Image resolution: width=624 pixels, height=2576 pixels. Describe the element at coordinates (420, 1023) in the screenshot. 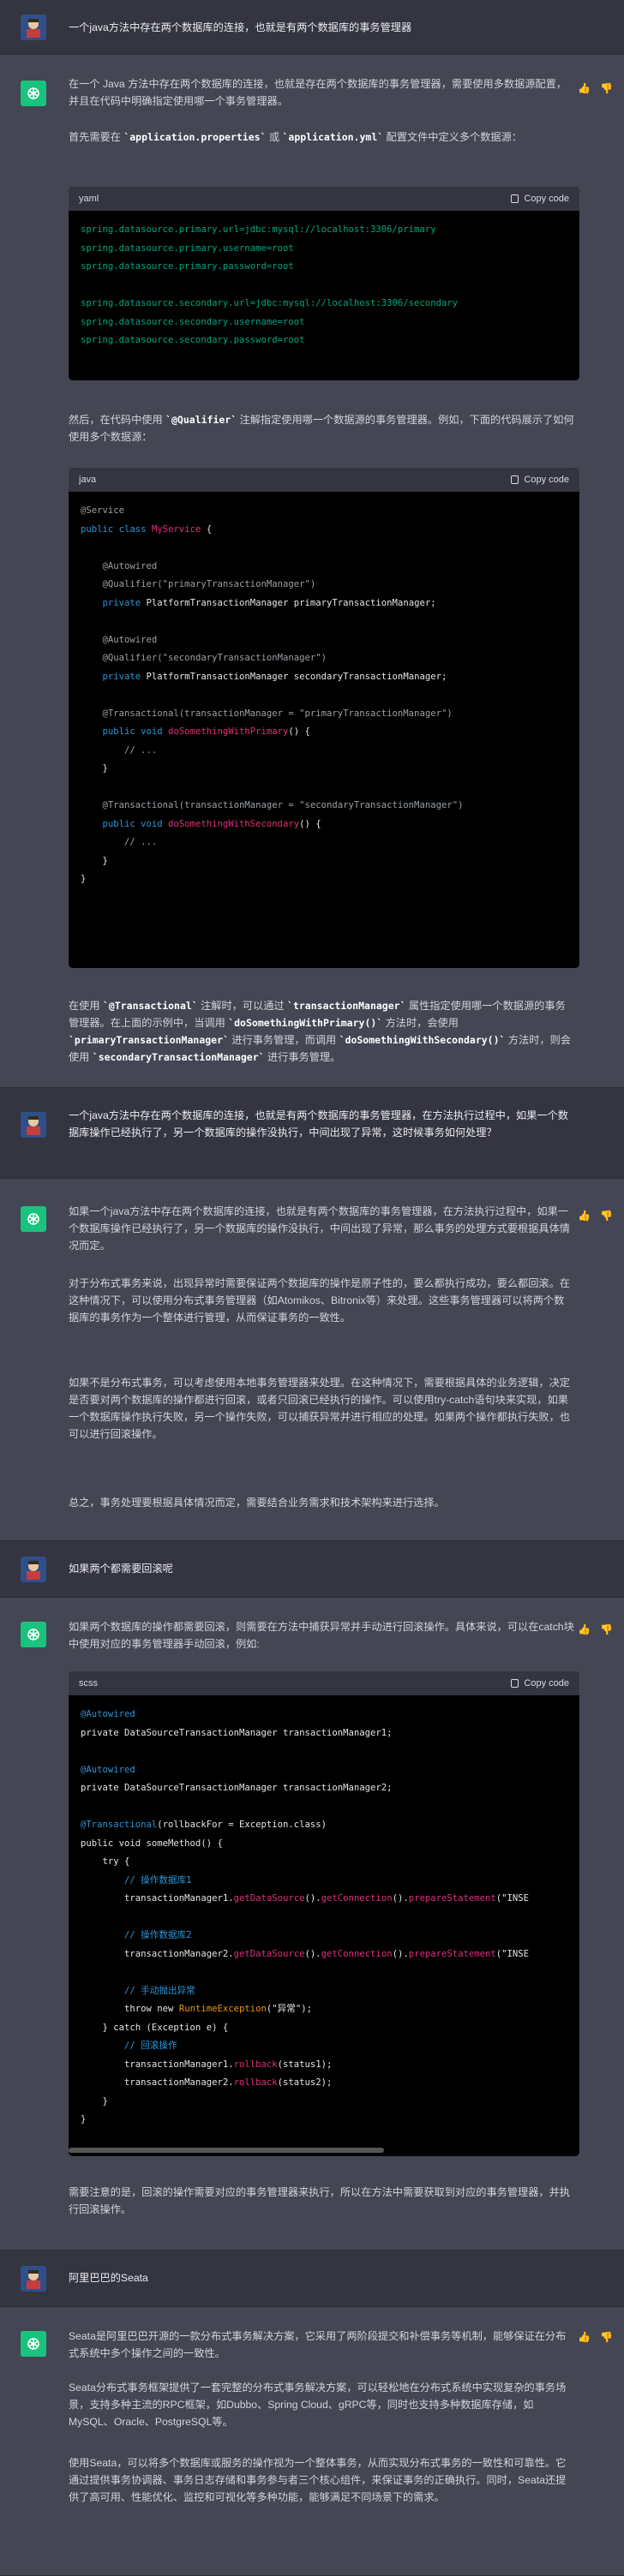

I see `text: 方法时，会使用` at that location.